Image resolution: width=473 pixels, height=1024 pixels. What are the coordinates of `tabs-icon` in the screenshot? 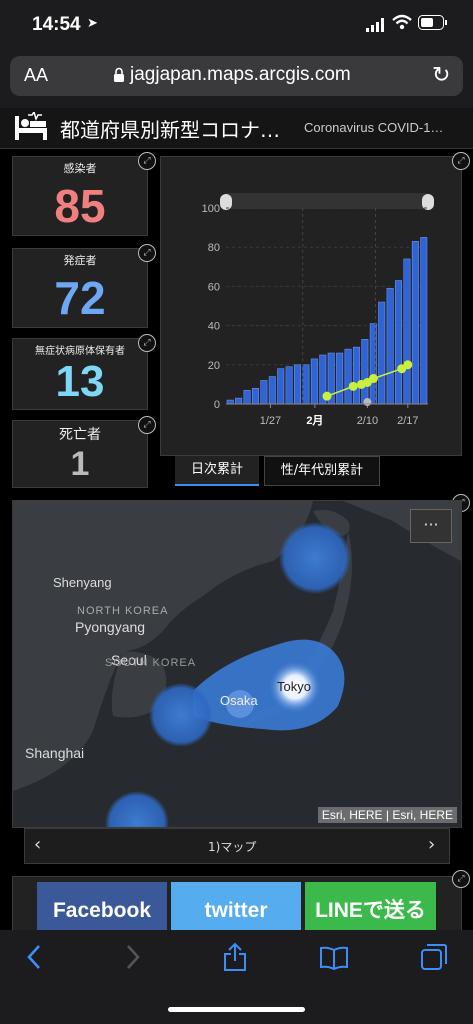 It's located at (434, 960).